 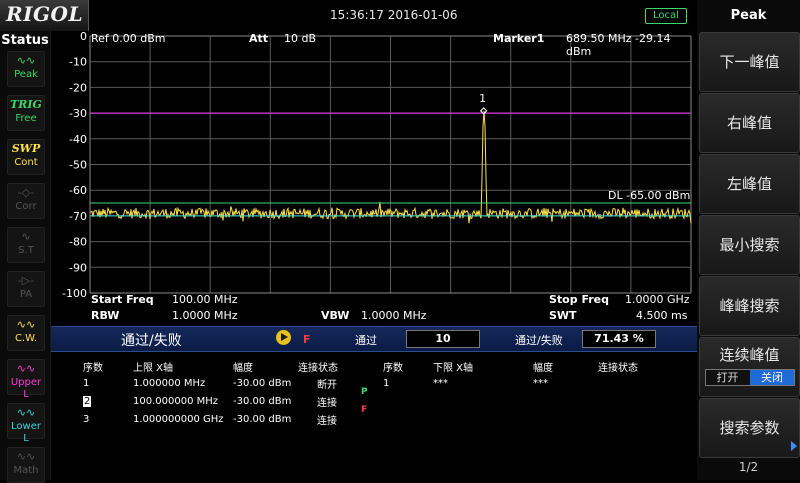 I want to click on start-freq-value: 100.00 MHz, so click(x=205, y=299).